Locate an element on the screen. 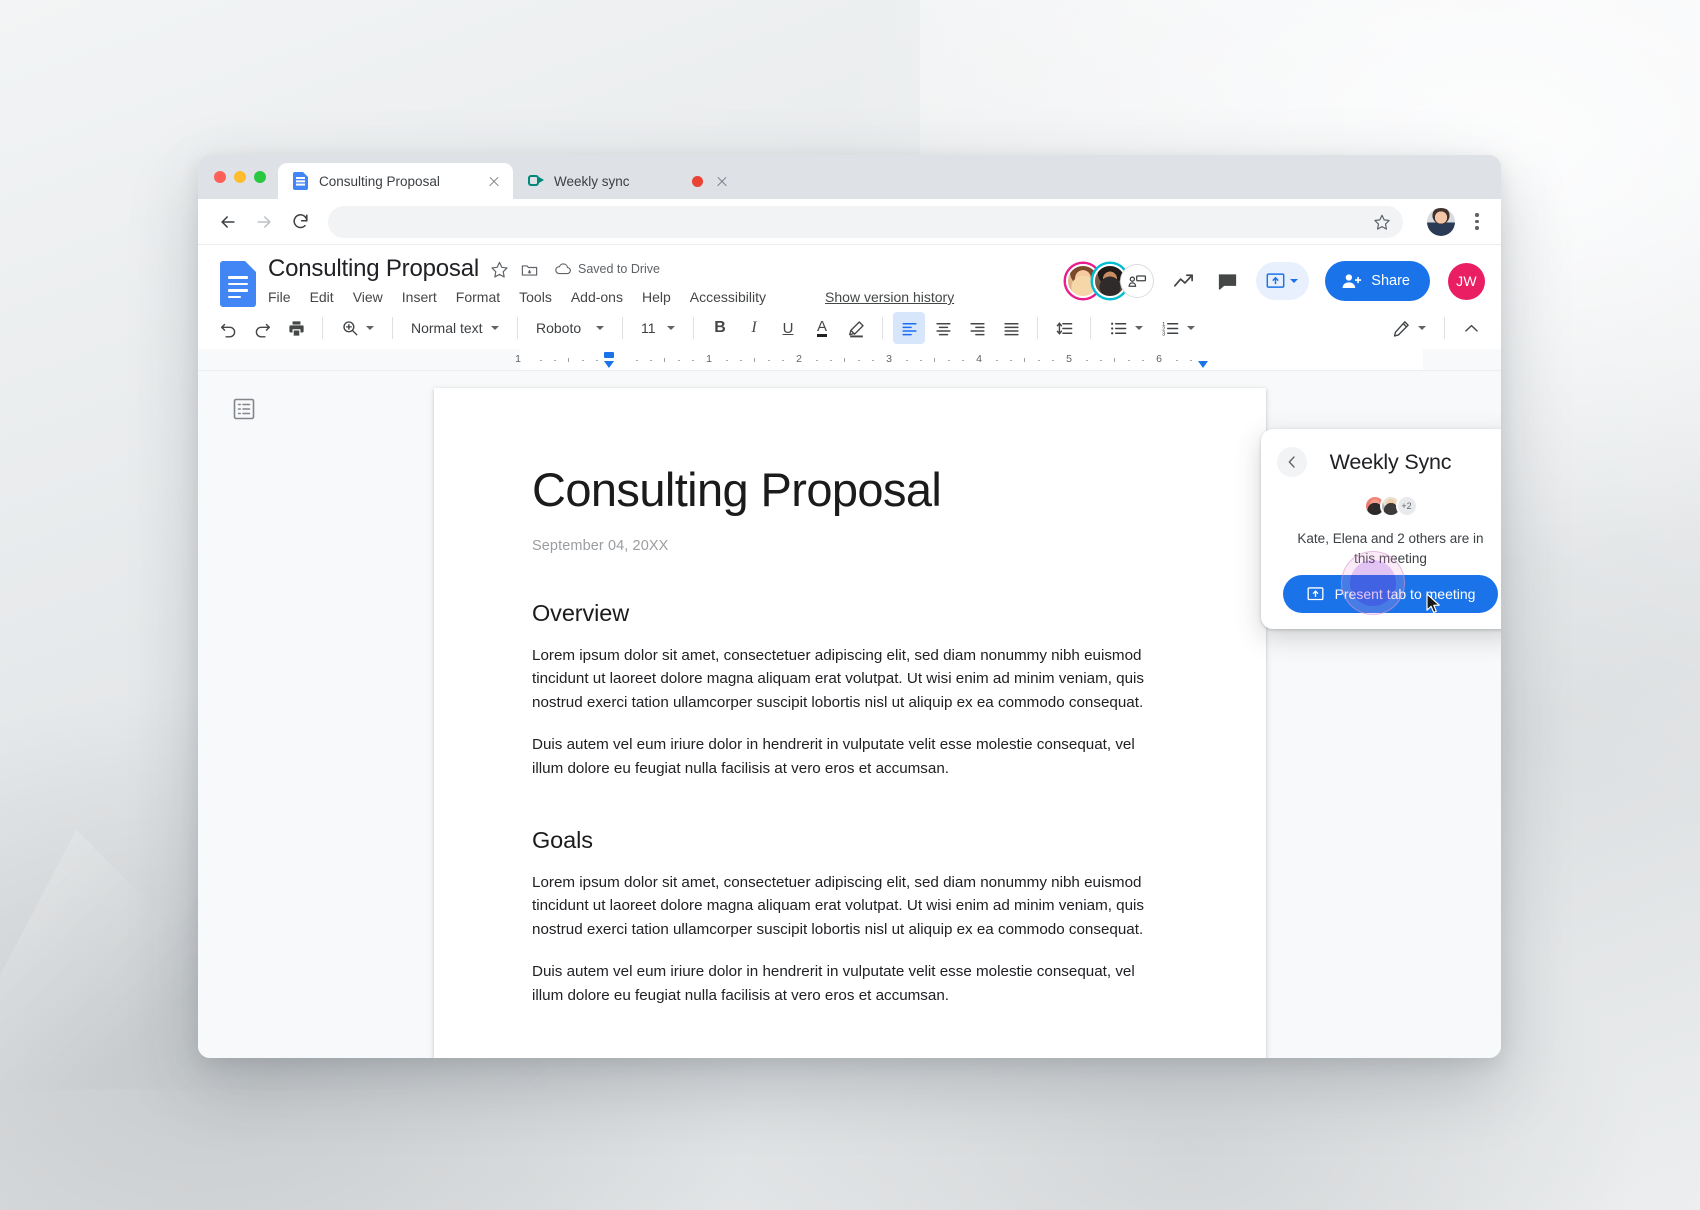 The height and width of the screenshot is (1210, 1700). bold-button: B is located at coordinates (720, 328).